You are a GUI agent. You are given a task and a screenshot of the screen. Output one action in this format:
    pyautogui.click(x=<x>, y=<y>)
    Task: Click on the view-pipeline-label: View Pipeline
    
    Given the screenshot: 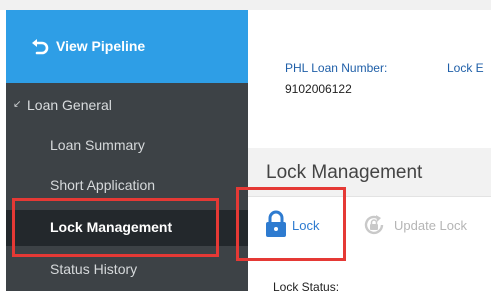 What is the action you would take?
    pyautogui.click(x=101, y=46)
    